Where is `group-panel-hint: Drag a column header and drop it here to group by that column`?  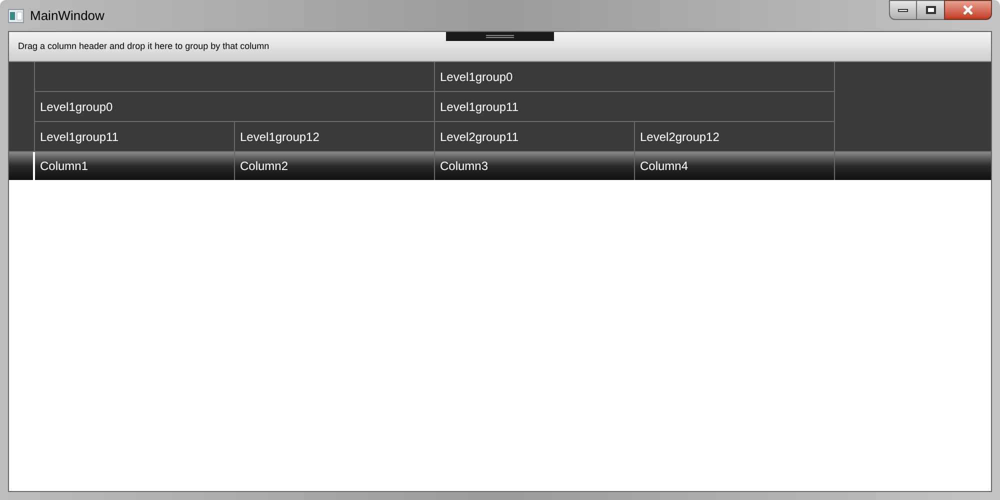 group-panel-hint: Drag a column header and drop it here to group by that column is located at coordinates (144, 46).